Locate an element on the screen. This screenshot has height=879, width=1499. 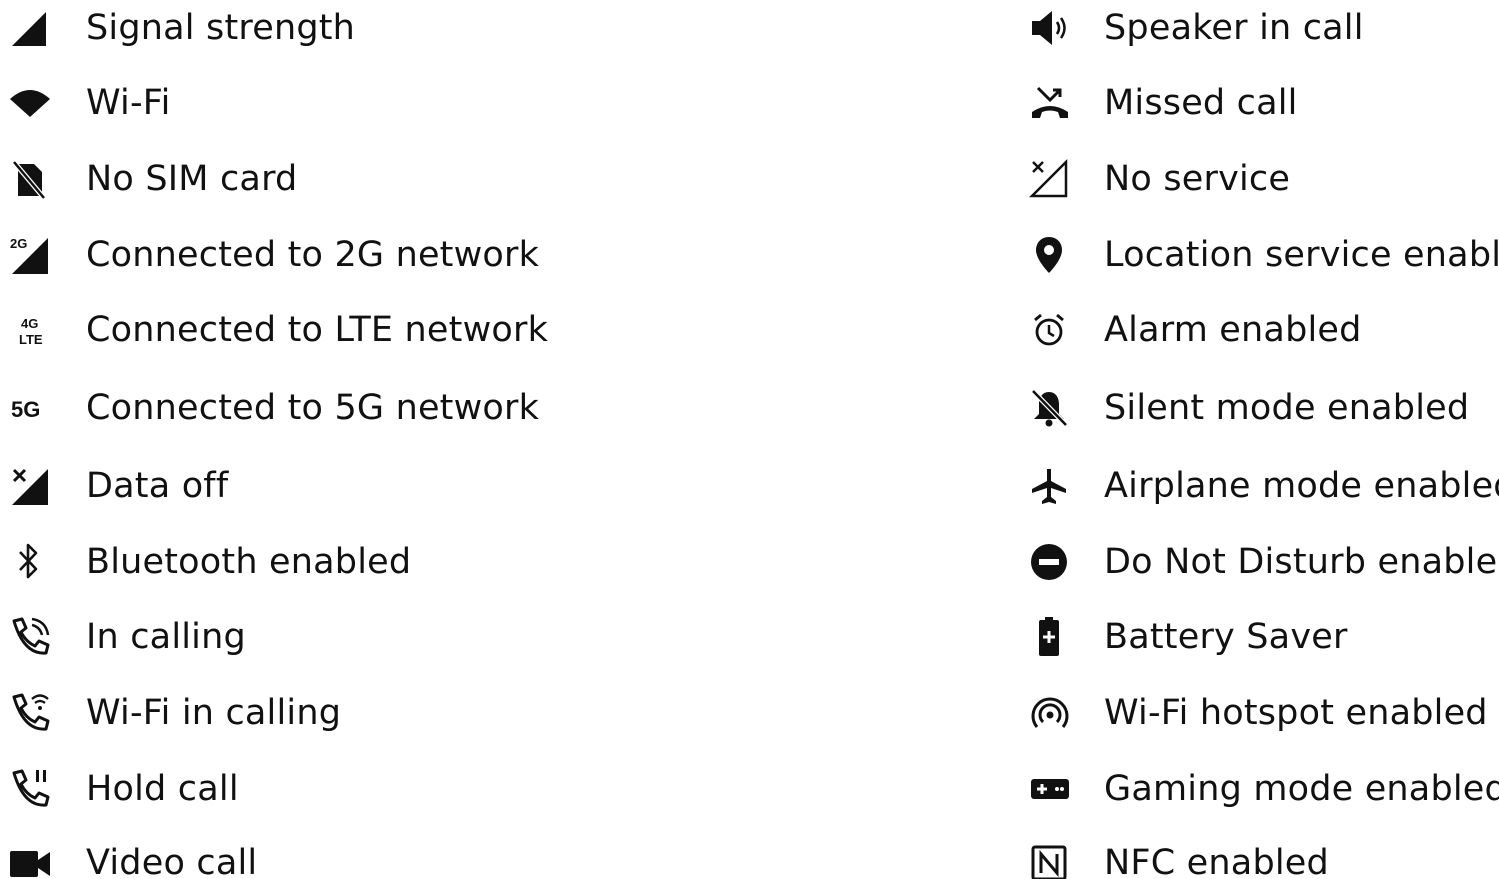
gamepad-icon is located at coordinates (1052, 789).